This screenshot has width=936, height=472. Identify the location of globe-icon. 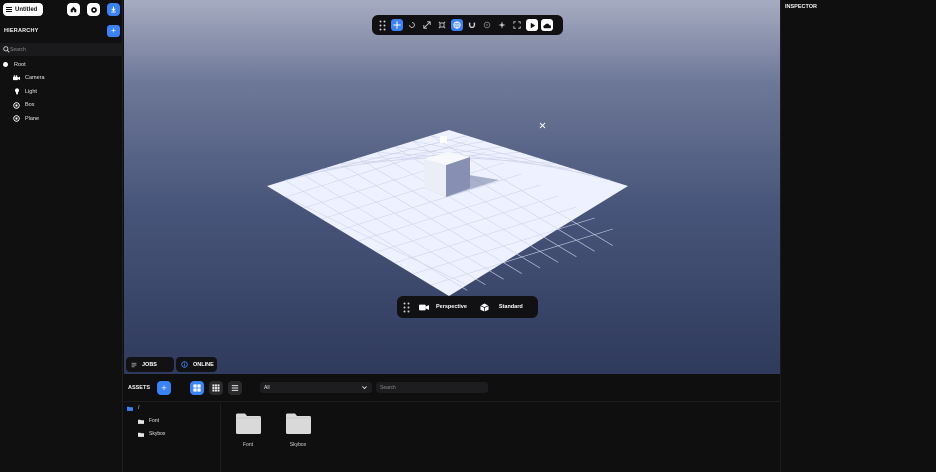
(457, 25).